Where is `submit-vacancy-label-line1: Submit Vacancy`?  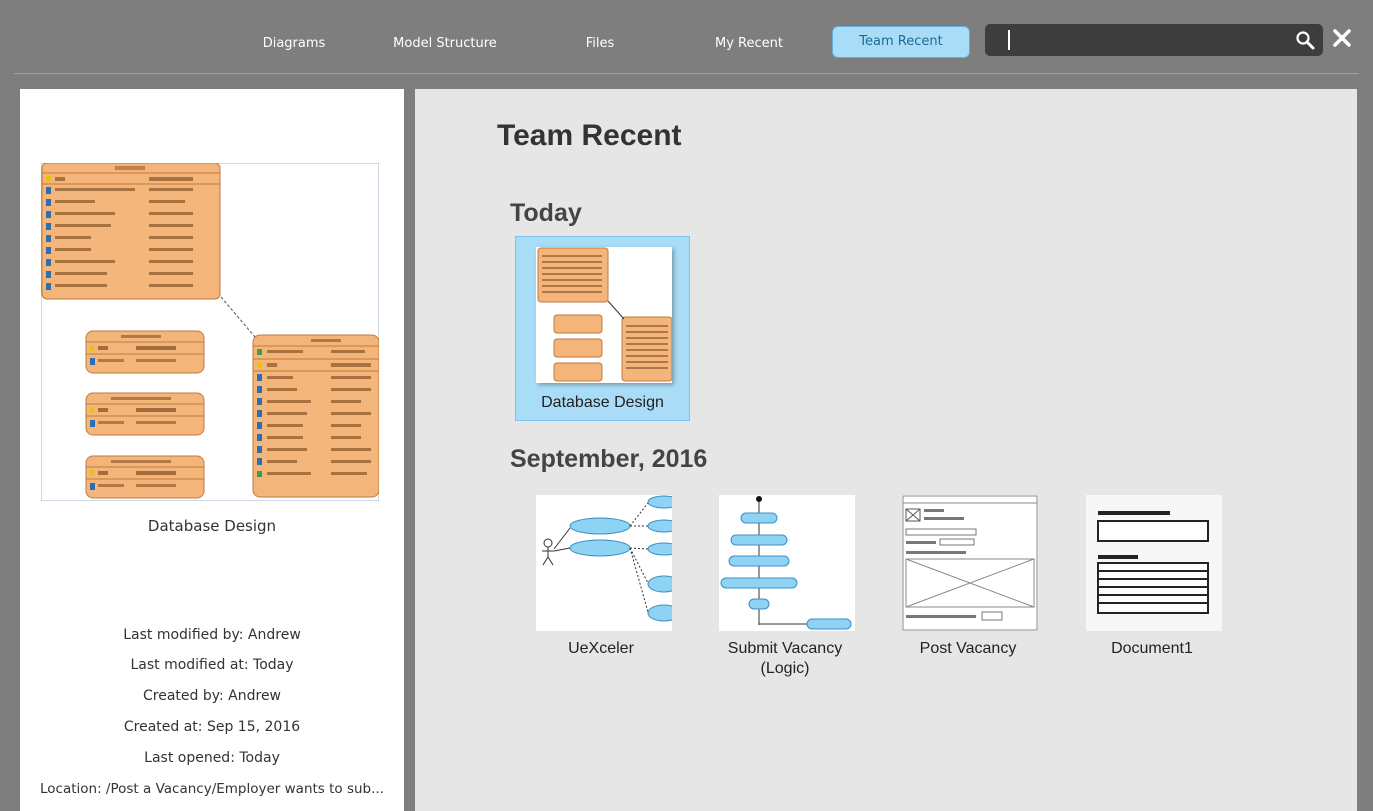
submit-vacancy-label-line1: Submit Vacancy is located at coordinates (785, 648).